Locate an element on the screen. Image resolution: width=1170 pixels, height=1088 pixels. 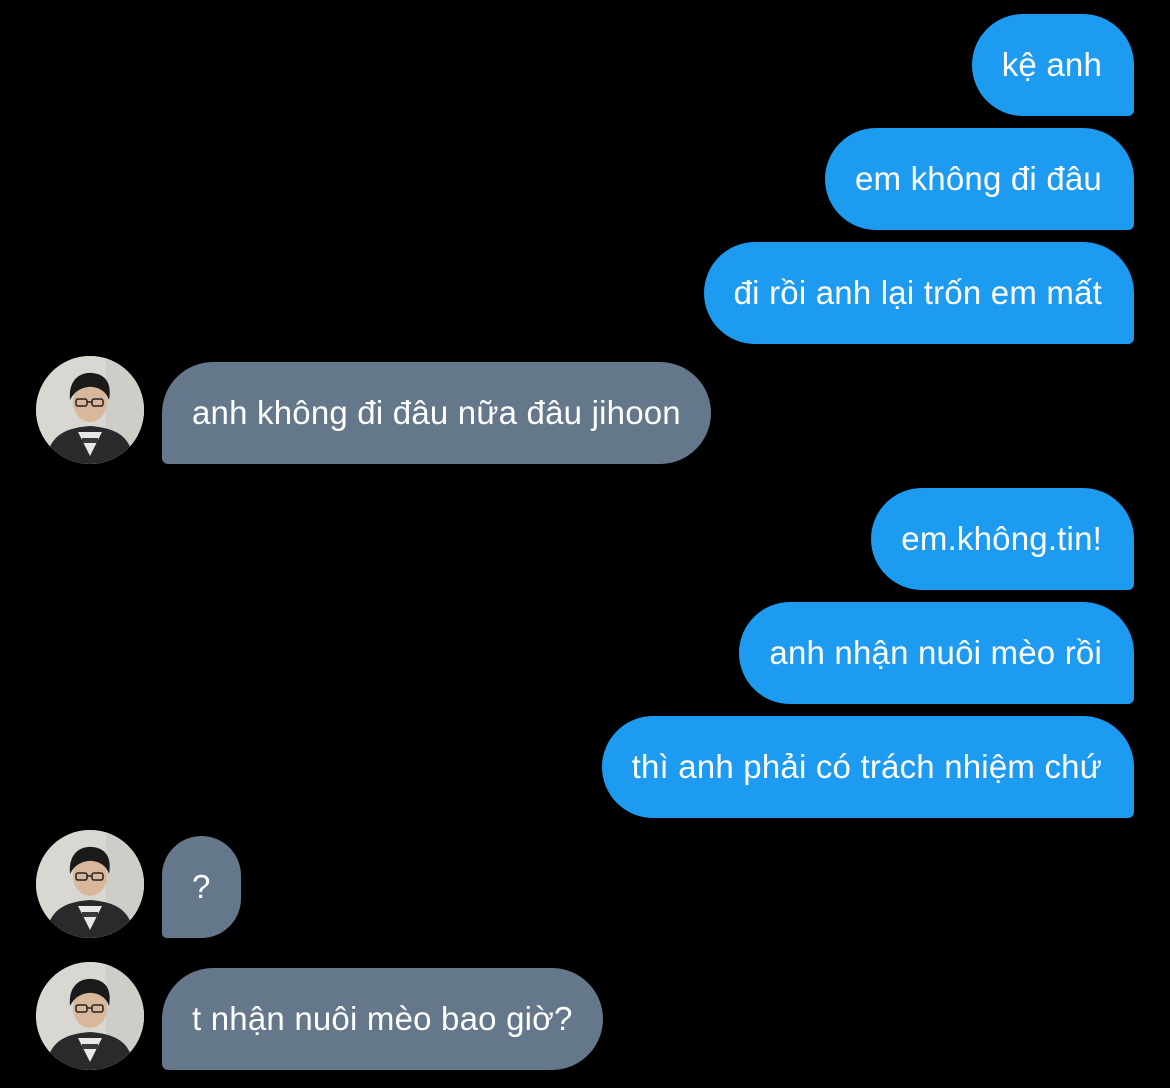
message-bubble-sent: kệ anh is located at coordinates (1052, 65).